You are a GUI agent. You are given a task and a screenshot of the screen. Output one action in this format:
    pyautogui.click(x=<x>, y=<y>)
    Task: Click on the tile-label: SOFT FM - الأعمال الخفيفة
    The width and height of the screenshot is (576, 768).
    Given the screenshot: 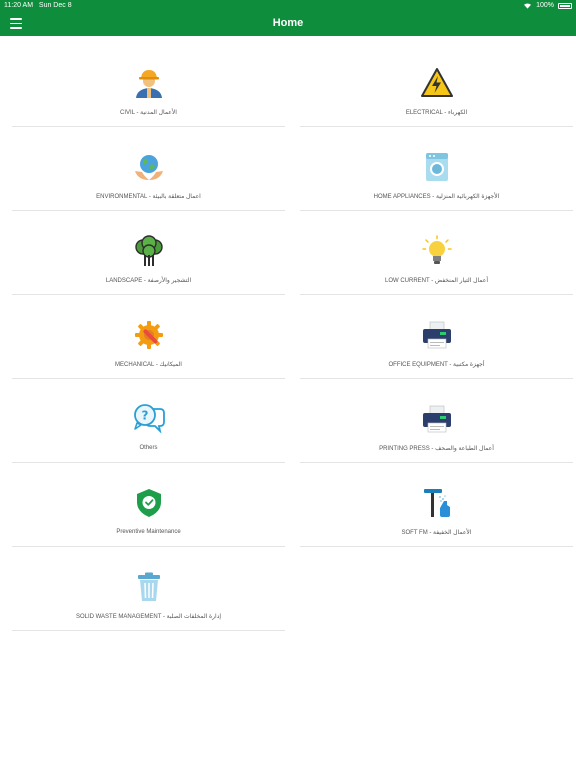 What is the action you would take?
    pyautogui.click(x=436, y=533)
    